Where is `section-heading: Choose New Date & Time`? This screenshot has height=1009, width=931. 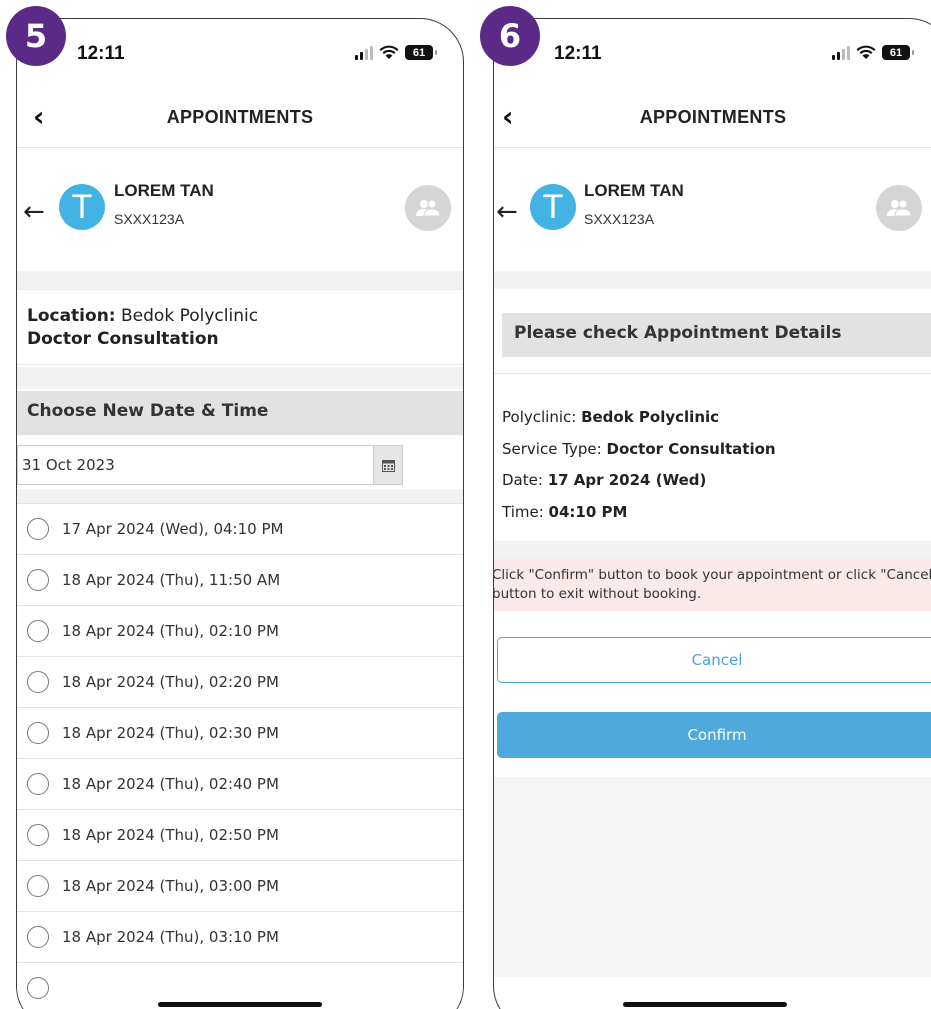
section-heading: Choose New Date & Time is located at coordinates (240, 413).